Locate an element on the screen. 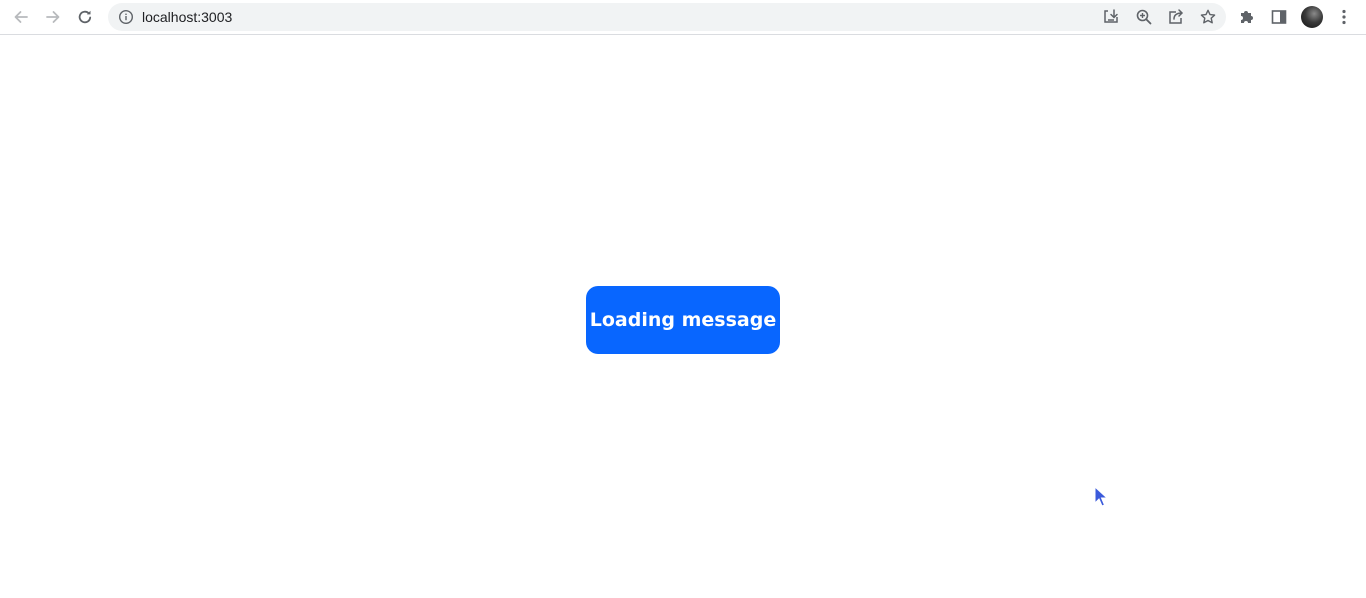 This screenshot has height=598, width=1366. address-bar: localhost:3003 is located at coordinates (667, 17).